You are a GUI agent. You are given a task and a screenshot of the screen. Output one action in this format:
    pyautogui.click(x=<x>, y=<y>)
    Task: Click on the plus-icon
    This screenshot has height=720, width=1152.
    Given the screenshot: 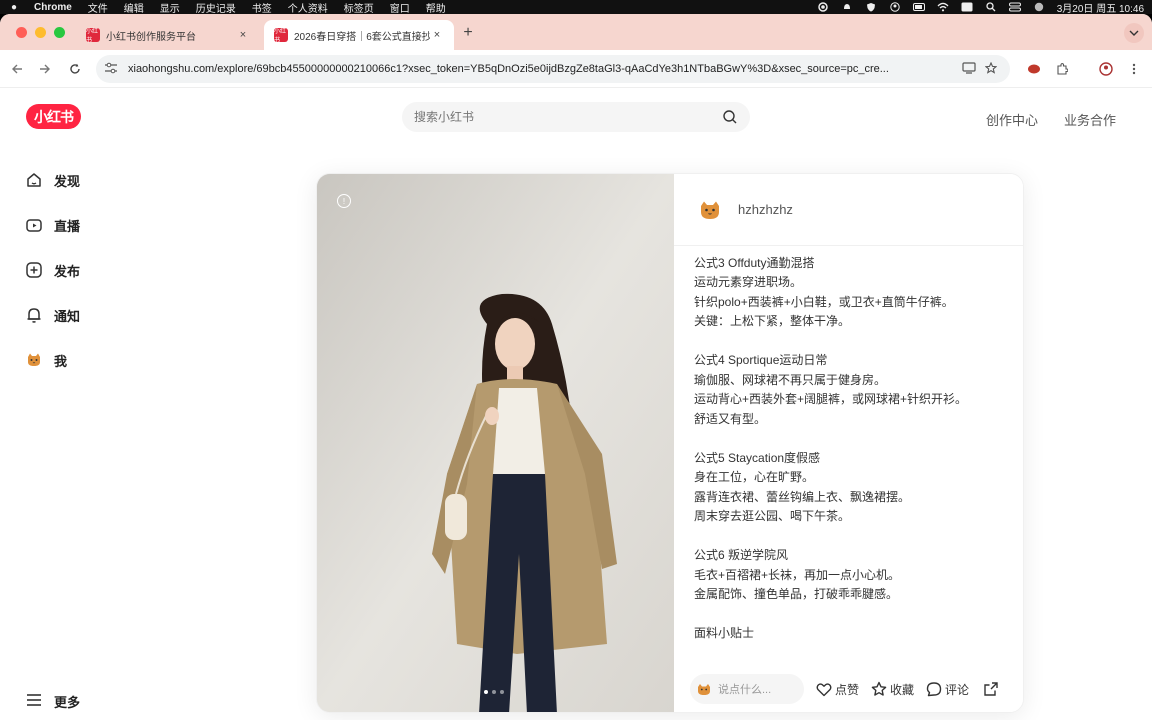 What is the action you would take?
    pyautogui.click(x=34, y=270)
    